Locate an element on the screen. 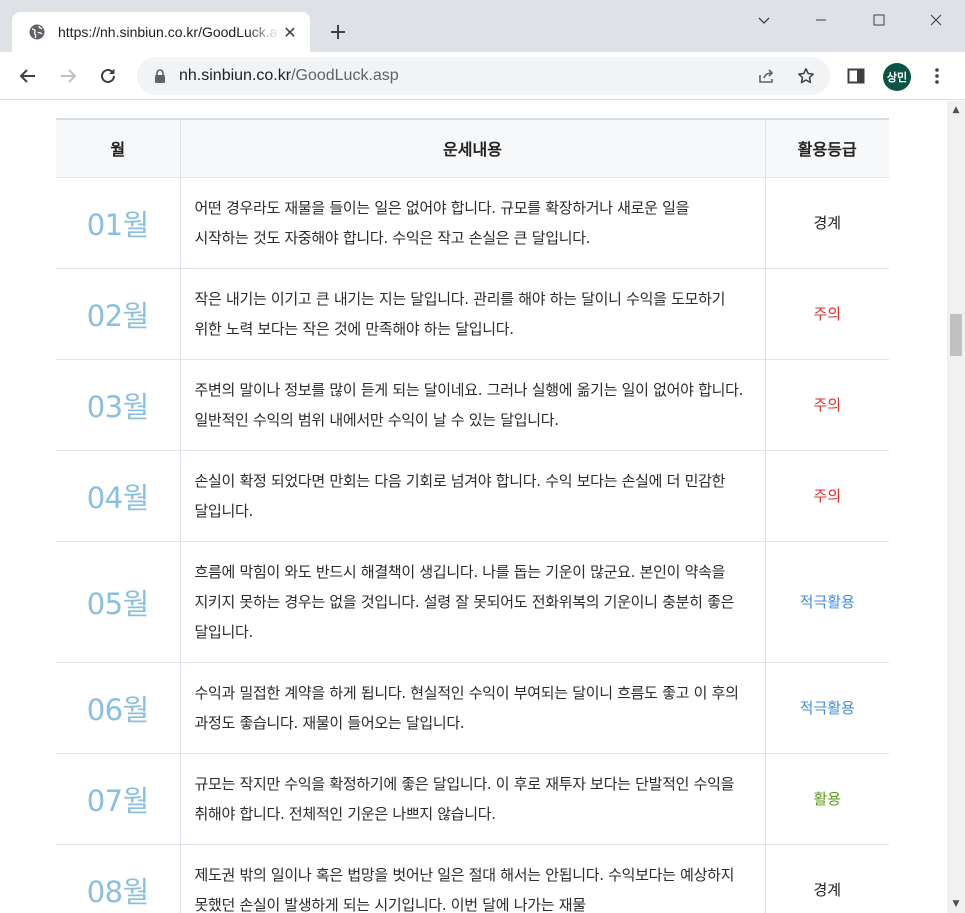 This screenshot has height=913, width=965. globe-icon is located at coordinates (37, 32).